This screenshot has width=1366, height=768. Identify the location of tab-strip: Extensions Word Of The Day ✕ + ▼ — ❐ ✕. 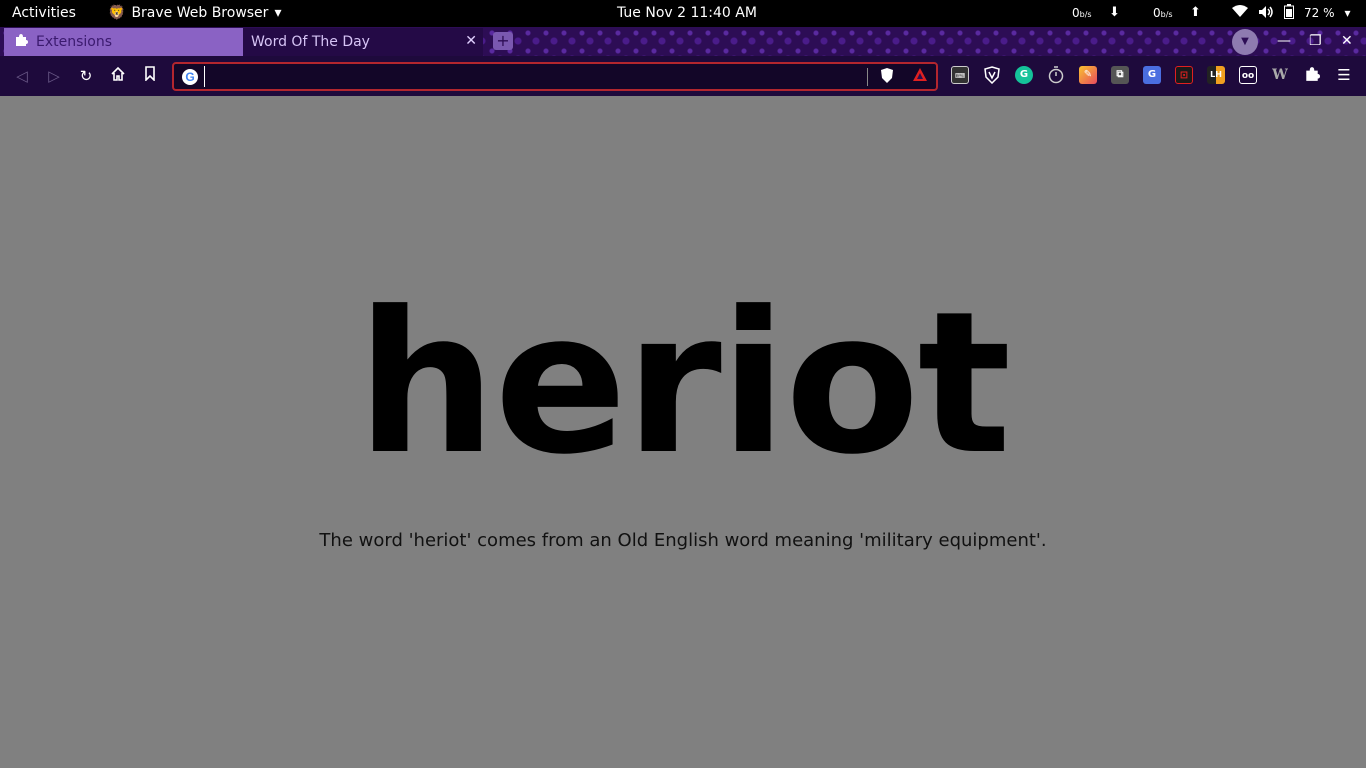
(683, 41).